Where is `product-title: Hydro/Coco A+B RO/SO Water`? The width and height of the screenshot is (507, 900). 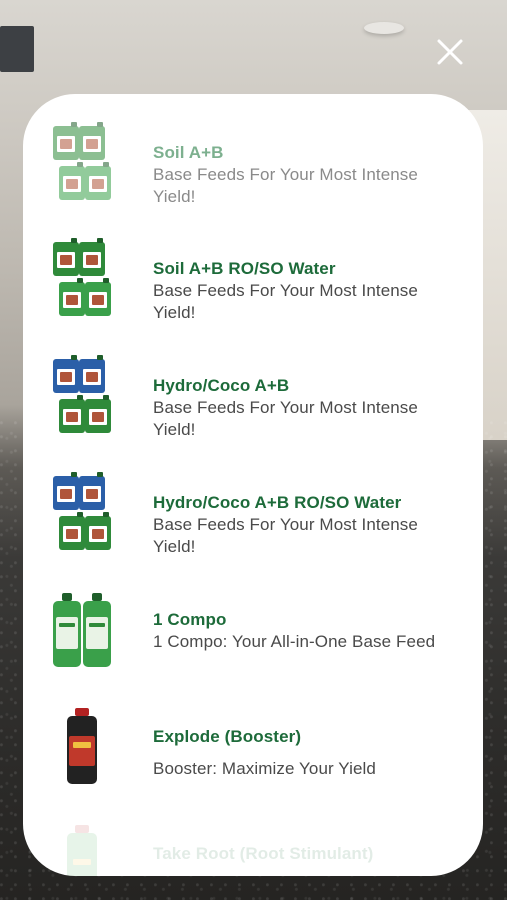 product-title: Hydro/Coco A+B RO/SO Water is located at coordinates (277, 502).